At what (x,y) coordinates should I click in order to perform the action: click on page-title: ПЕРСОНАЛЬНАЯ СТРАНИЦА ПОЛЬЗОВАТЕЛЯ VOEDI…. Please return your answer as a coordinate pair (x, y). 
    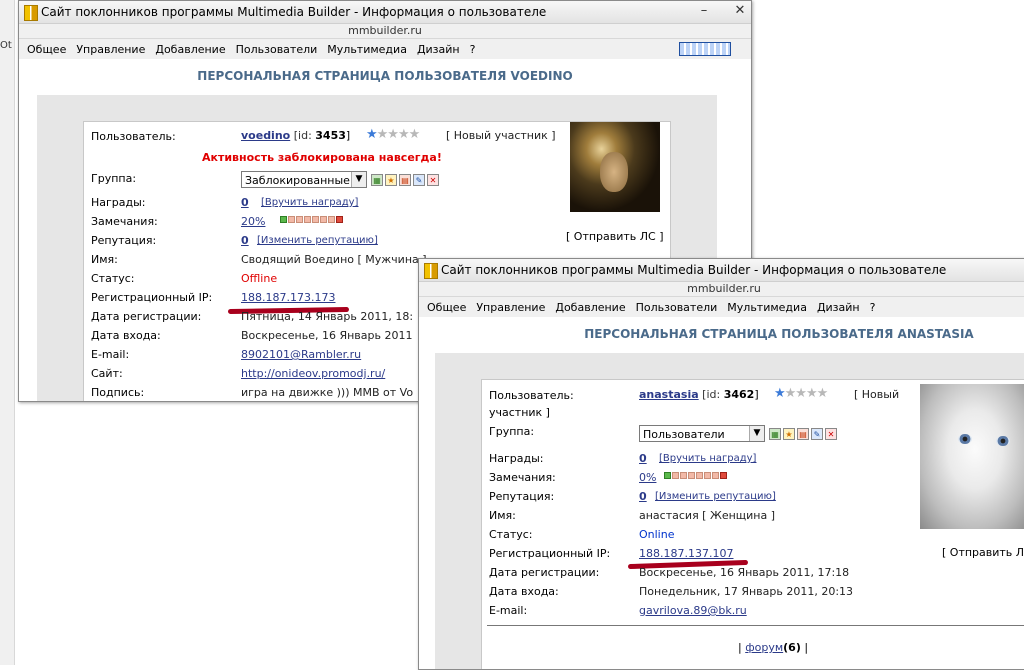
    Looking at the image, I should click on (385, 76).